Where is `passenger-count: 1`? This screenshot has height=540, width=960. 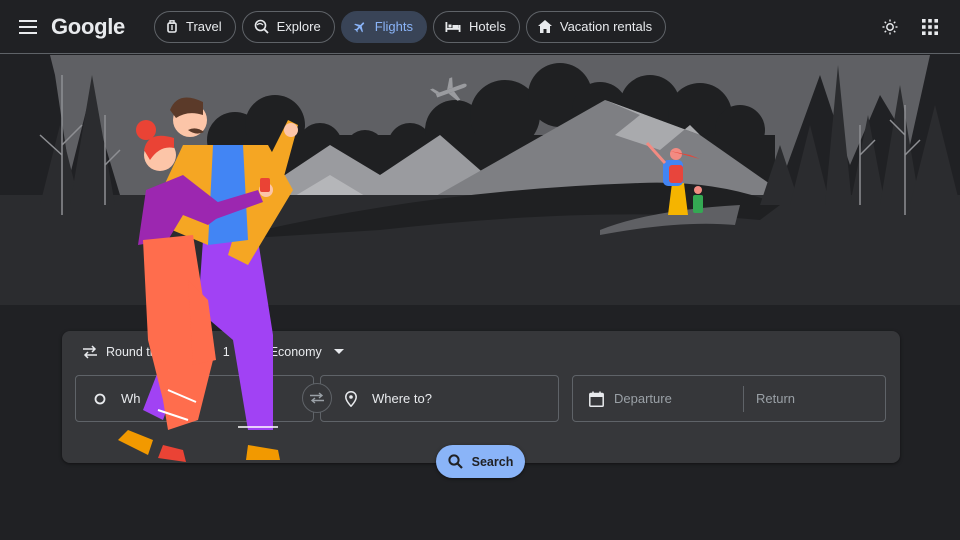 passenger-count: 1 is located at coordinates (226, 352).